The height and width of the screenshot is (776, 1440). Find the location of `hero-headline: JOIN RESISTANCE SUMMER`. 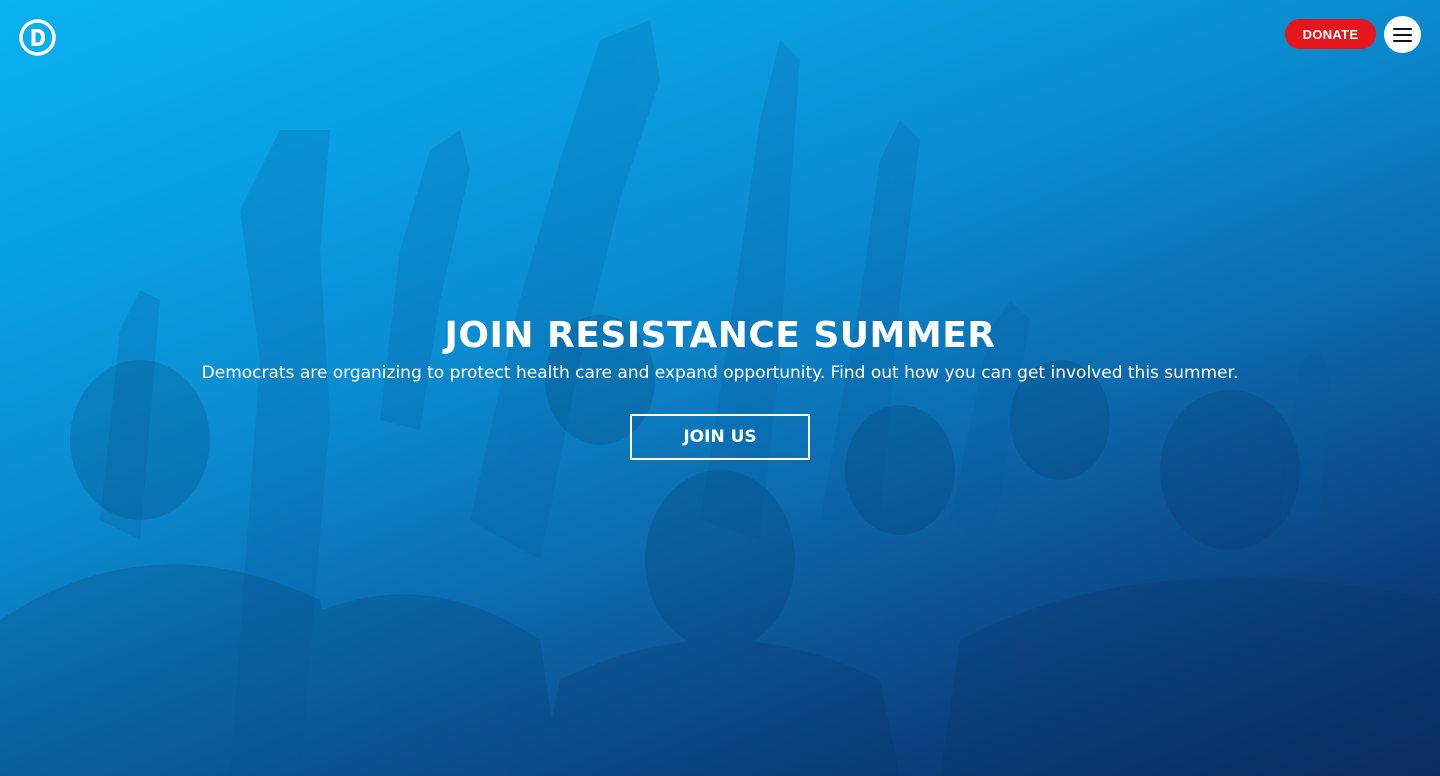

hero-headline: JOIN RESISTANCE SUMMER is located at coordinates (720, 335).